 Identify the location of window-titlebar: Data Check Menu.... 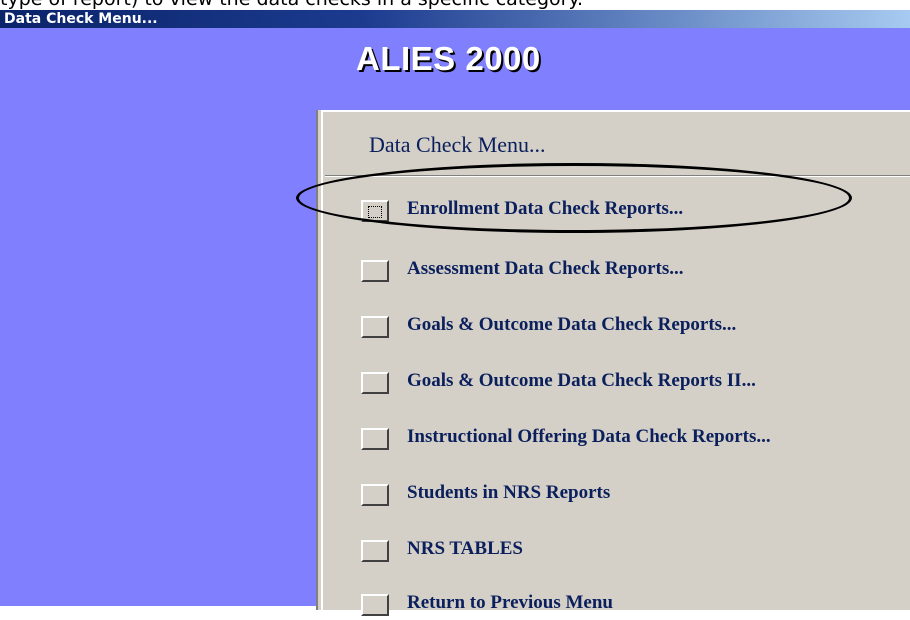
(455, 19).